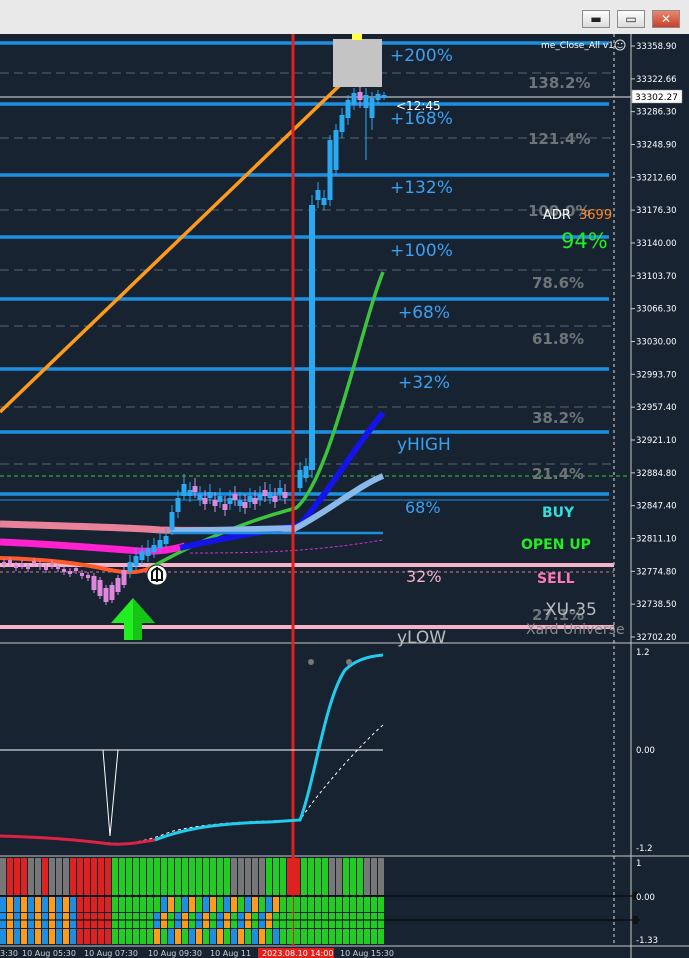 The image size is (689, 958). Describe the element at coordinates (558, 513) in the screenshot. I see `signal-buy: BUY` at that location.